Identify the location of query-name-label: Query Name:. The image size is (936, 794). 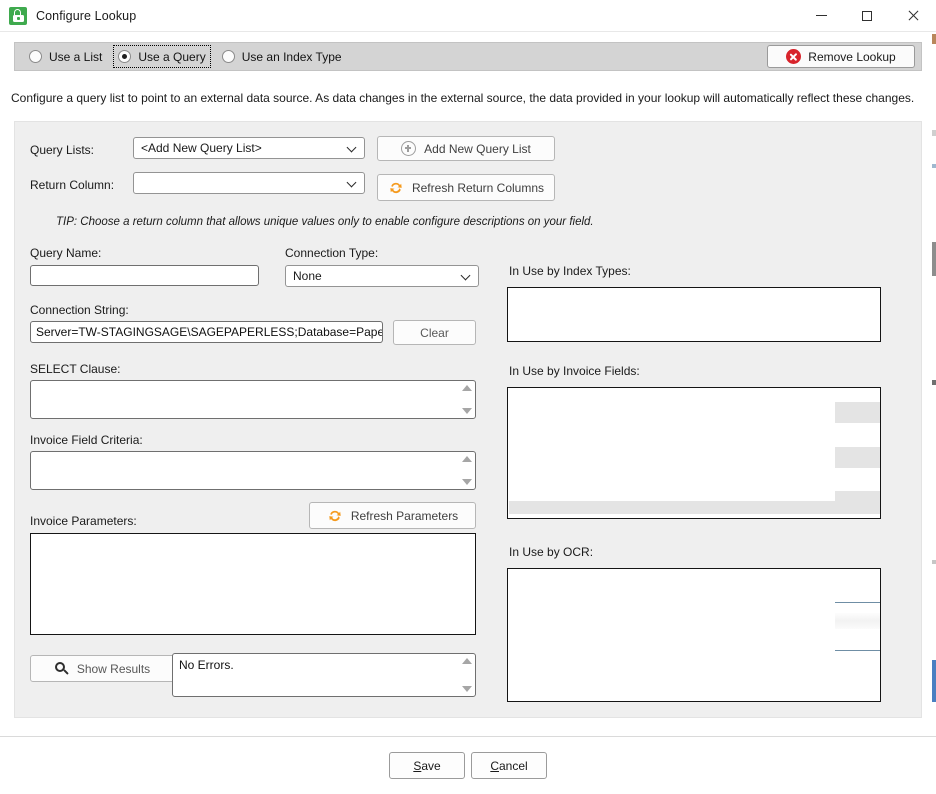
(66, 253).